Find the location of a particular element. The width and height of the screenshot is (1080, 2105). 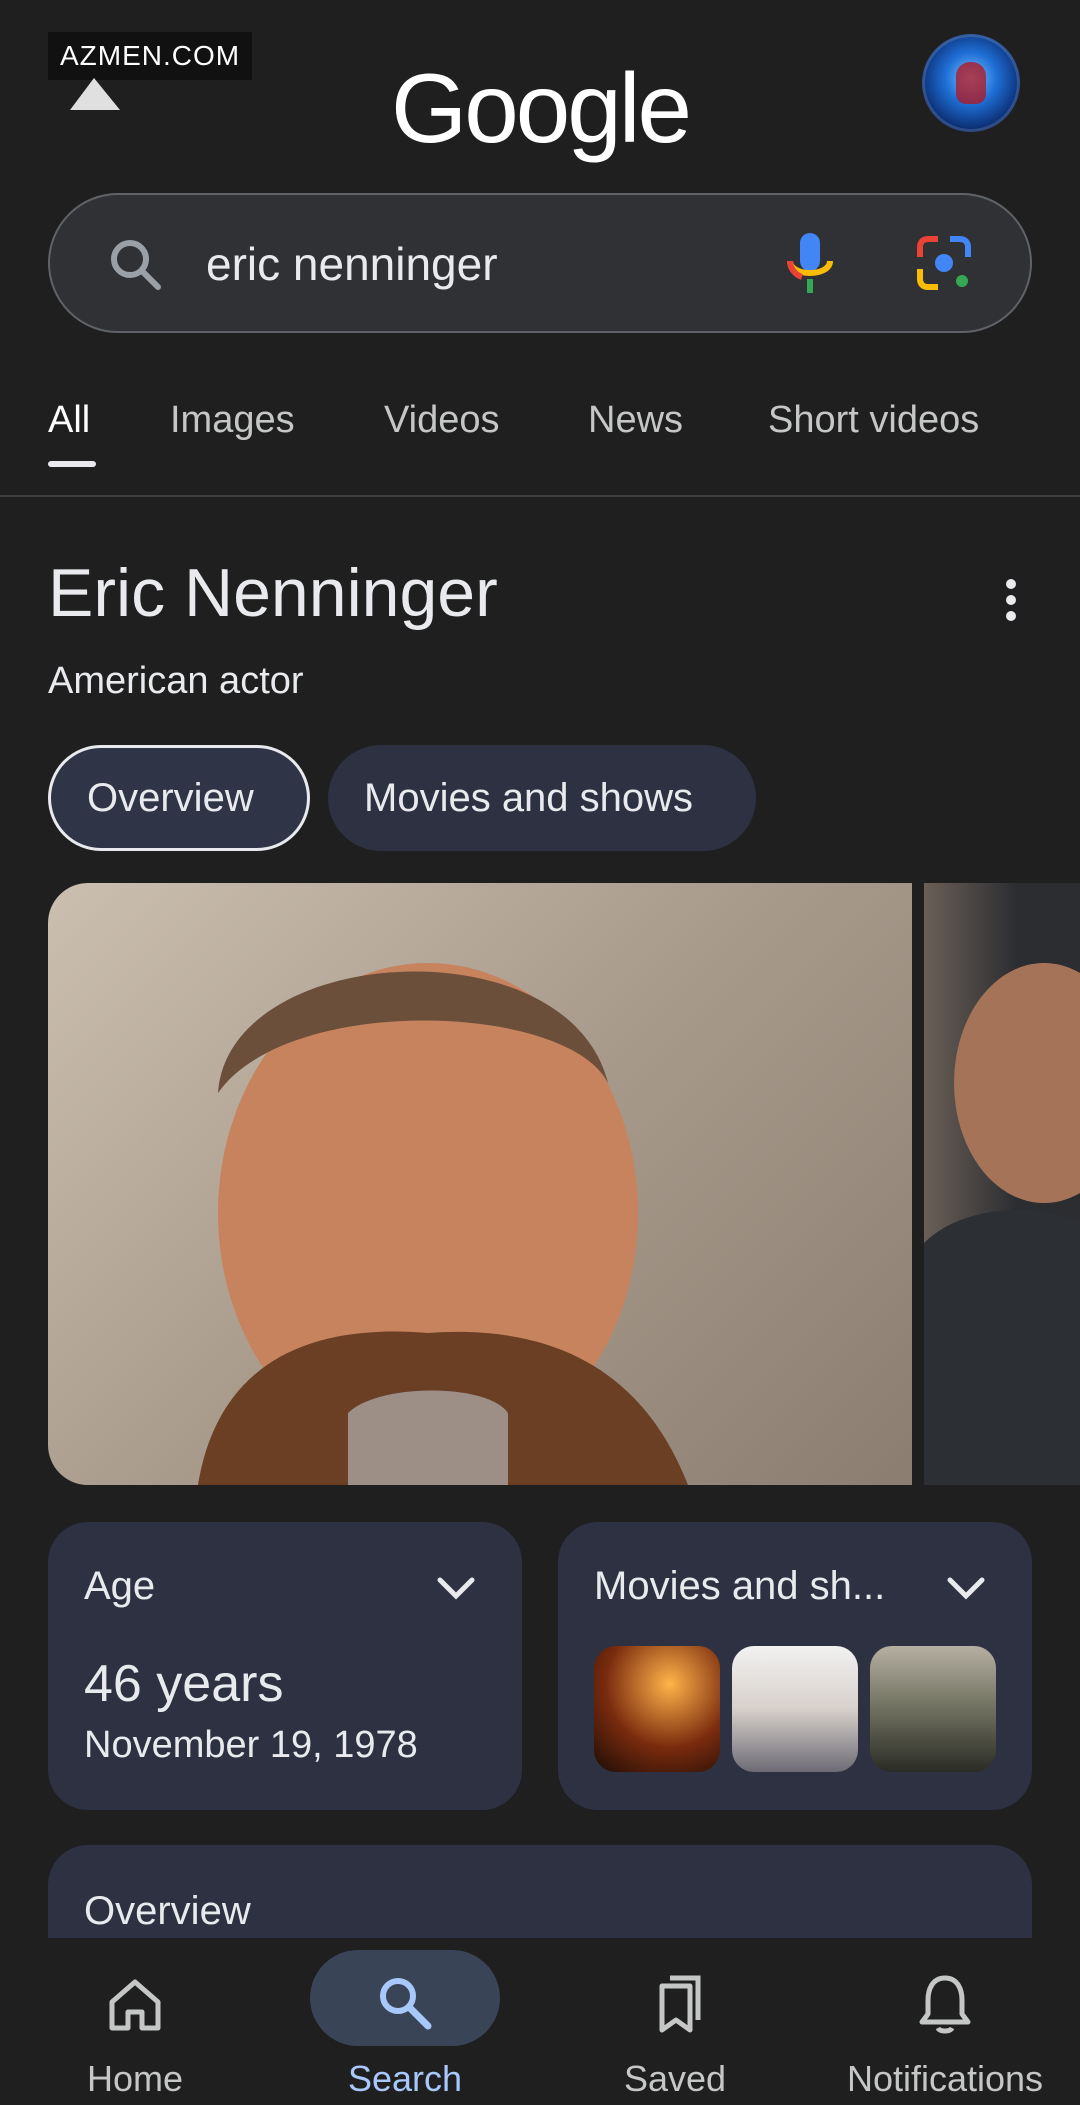

nav-home: Home is located at coordinates (135, 2021).